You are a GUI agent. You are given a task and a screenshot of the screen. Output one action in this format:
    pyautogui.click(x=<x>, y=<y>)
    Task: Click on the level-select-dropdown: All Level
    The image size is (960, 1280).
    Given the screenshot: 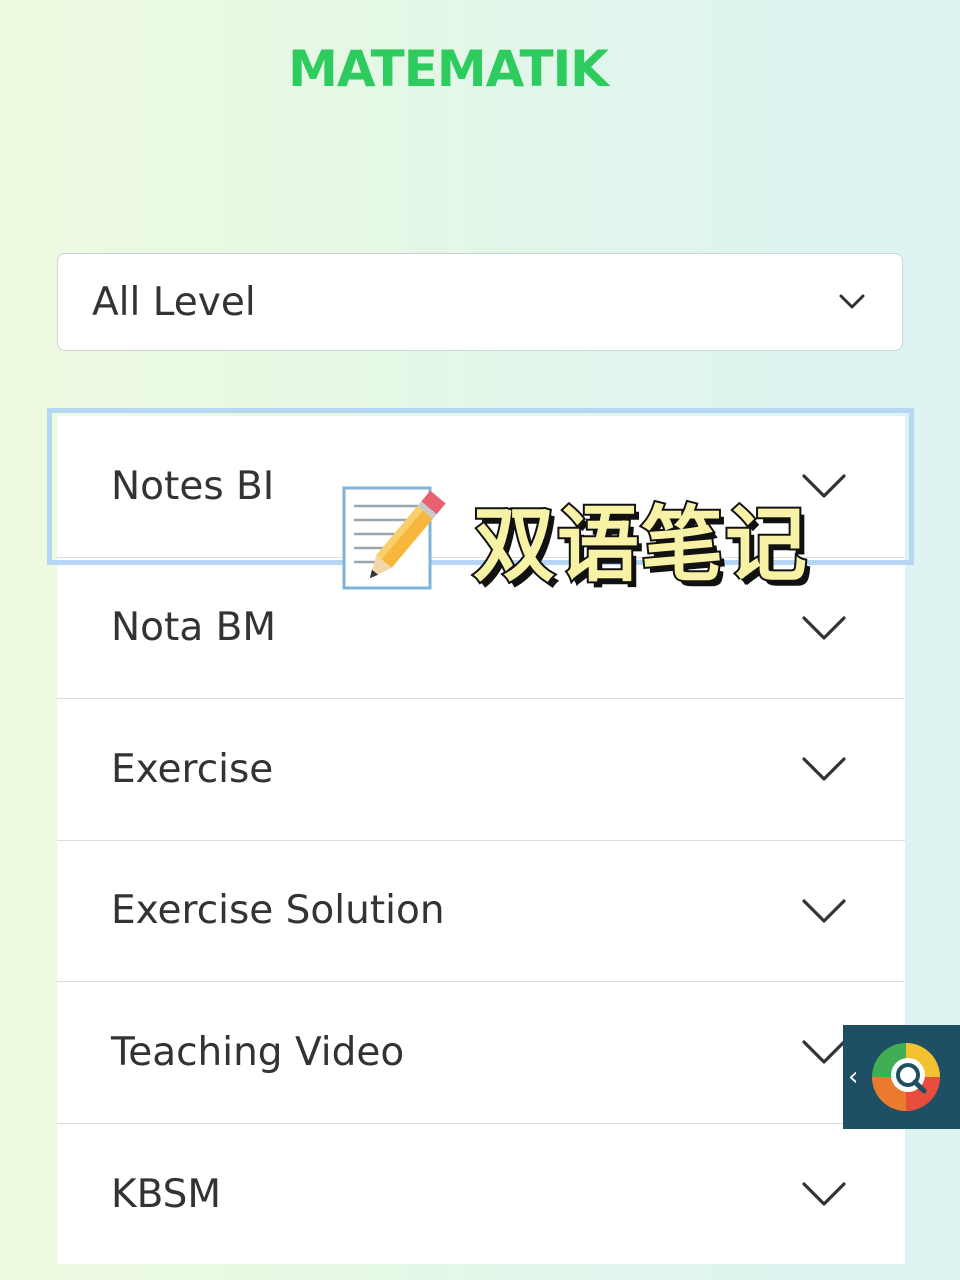 What is the action you would take?
    pyautogui.click(x=480, y=302)
    